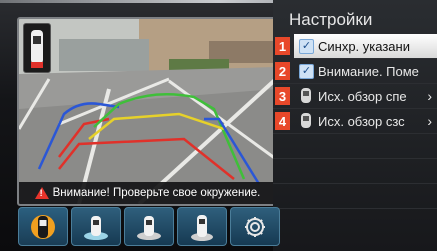  What do you see at coordinates (156, 193) in the screenshot?
I see `camera-warning-text: Внимание! Проверьте свое окружение.` at bounding box center [156, 193].